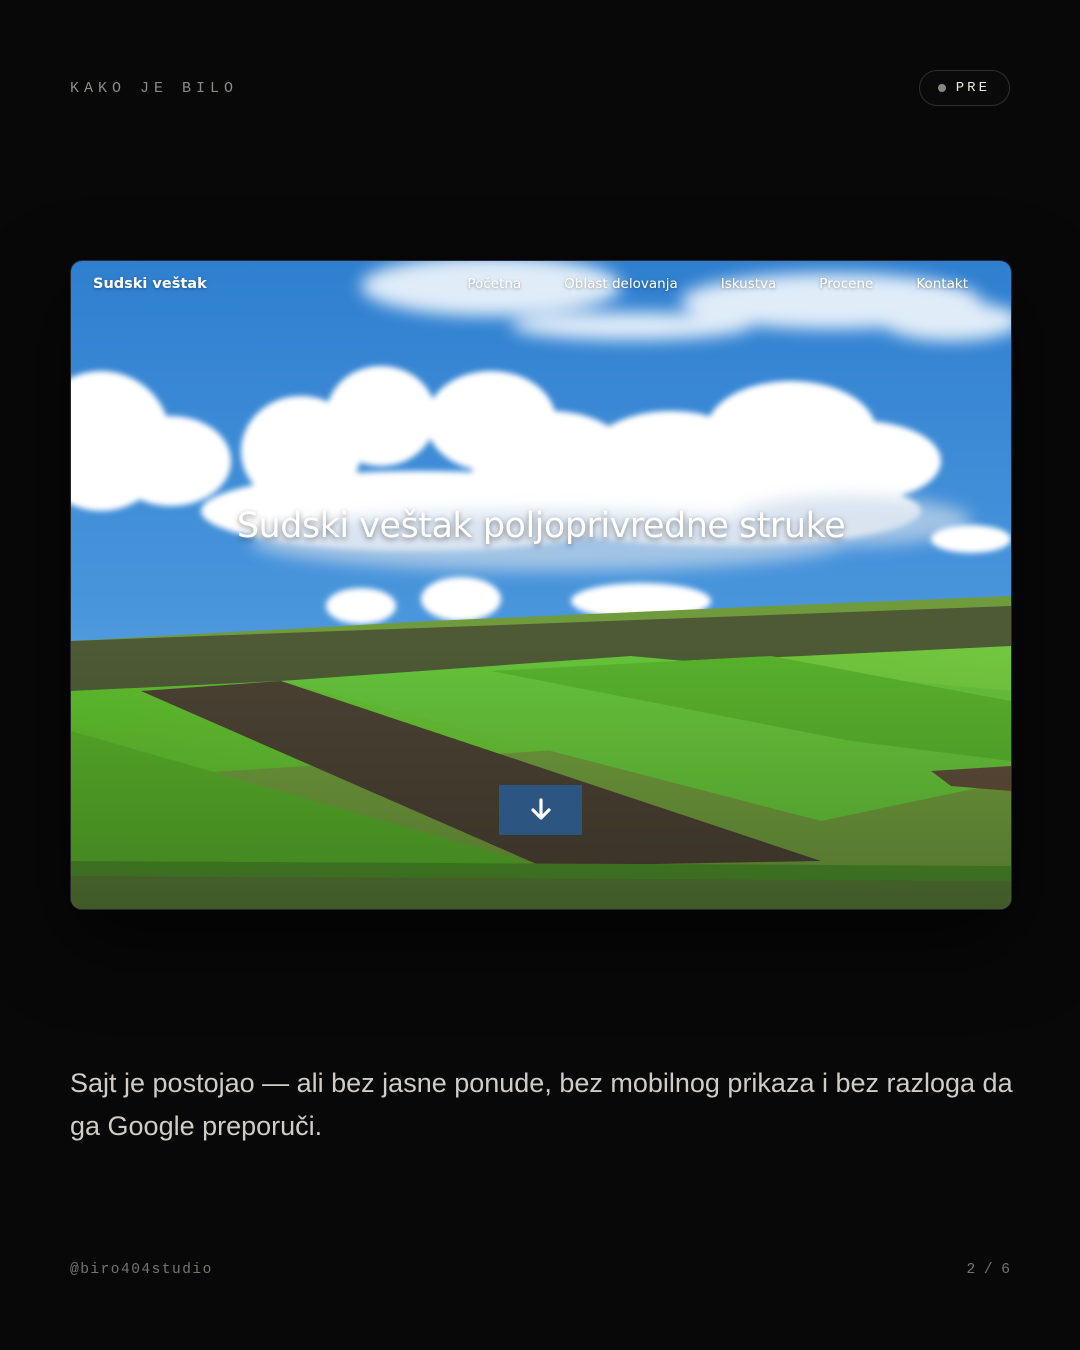 The width and height of the screenshot is (1080, 1350). Describe the element at coordinates (150, 284) in the screenshot. I see `site-brand: Sudski veštak` at that location.